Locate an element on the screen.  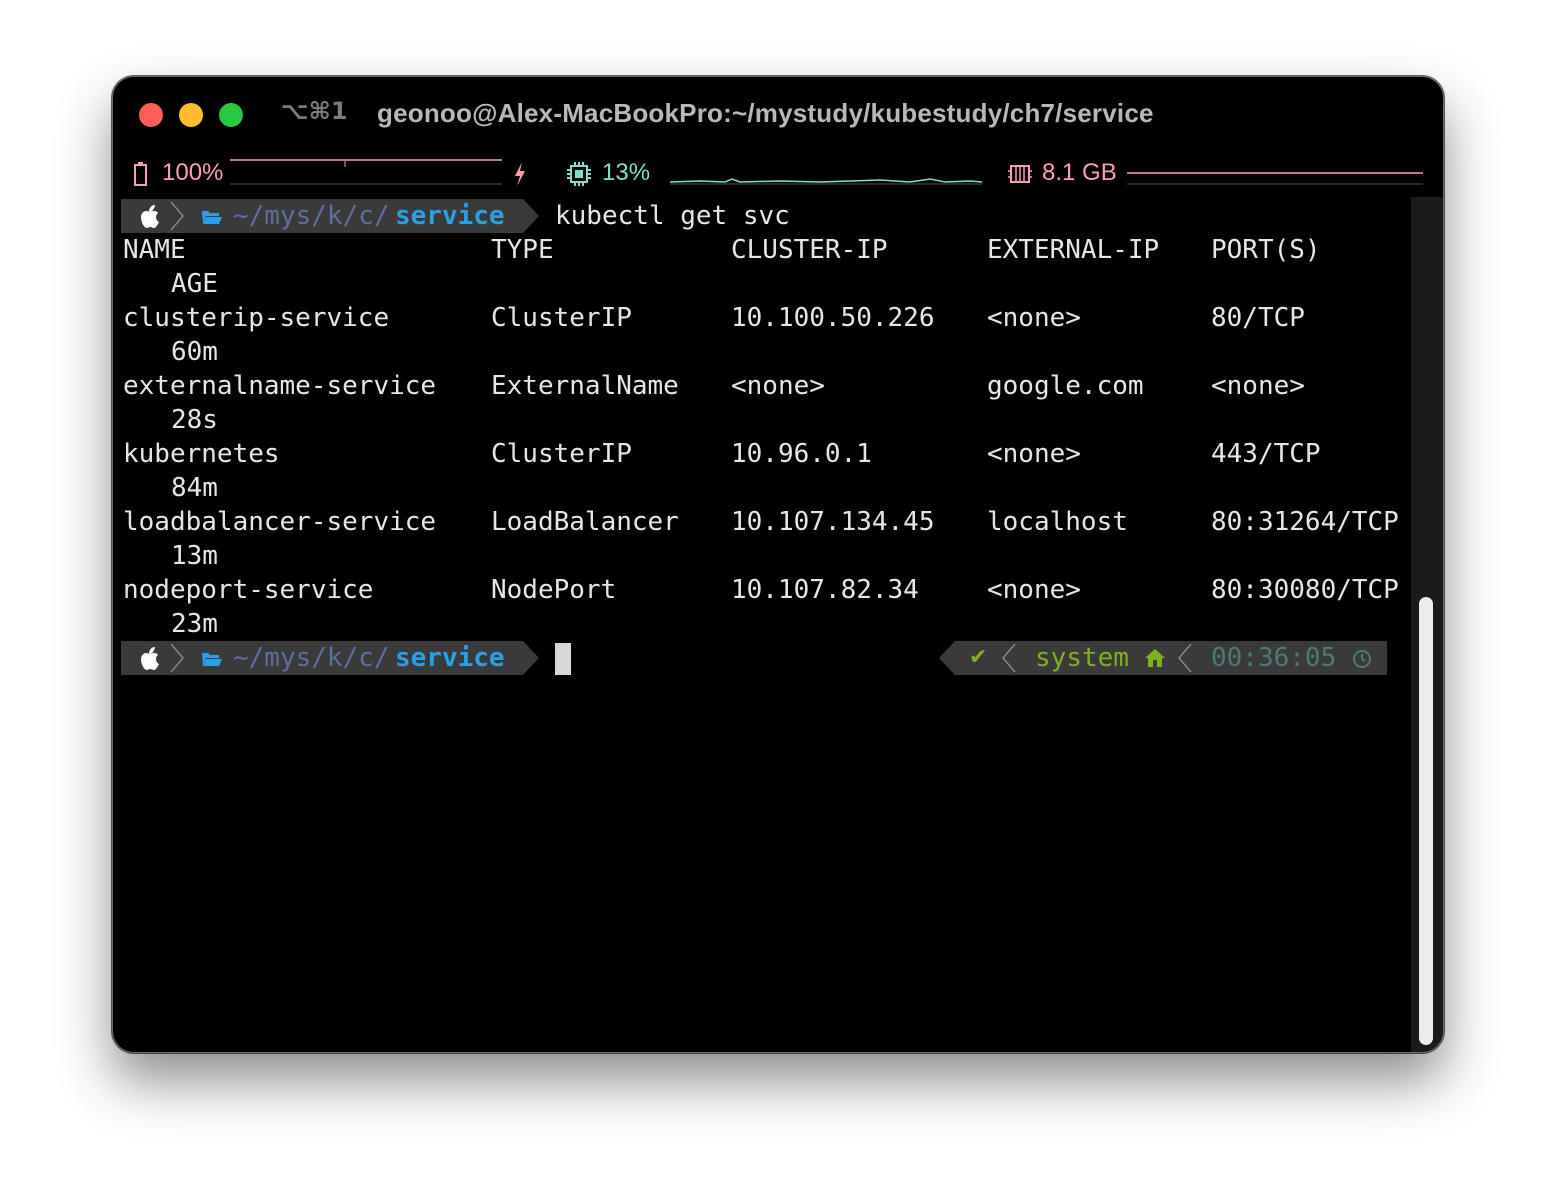
table-cell: google.com is located at coordinates (1065, 386).